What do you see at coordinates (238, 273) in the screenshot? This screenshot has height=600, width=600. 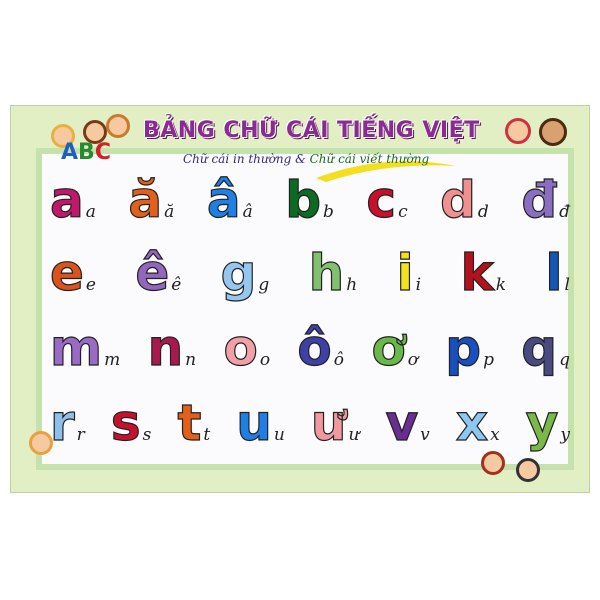 I see `print-letter: g` at bounding box center [238, 273].